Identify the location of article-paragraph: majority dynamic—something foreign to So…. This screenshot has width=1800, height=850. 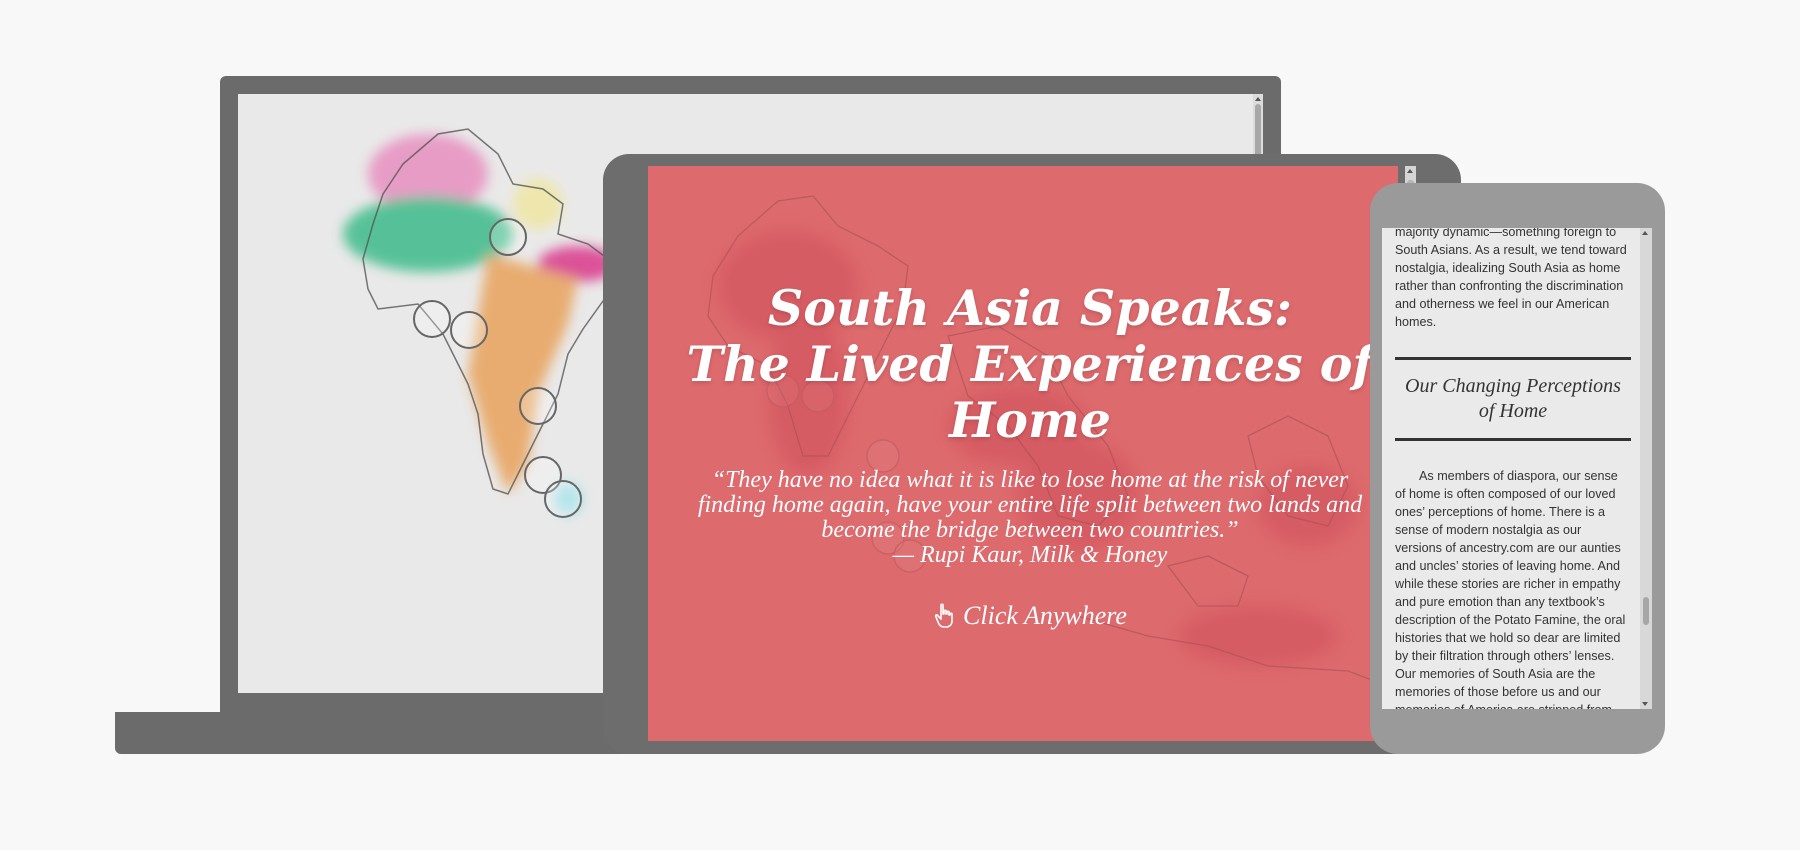
(1511, 278).